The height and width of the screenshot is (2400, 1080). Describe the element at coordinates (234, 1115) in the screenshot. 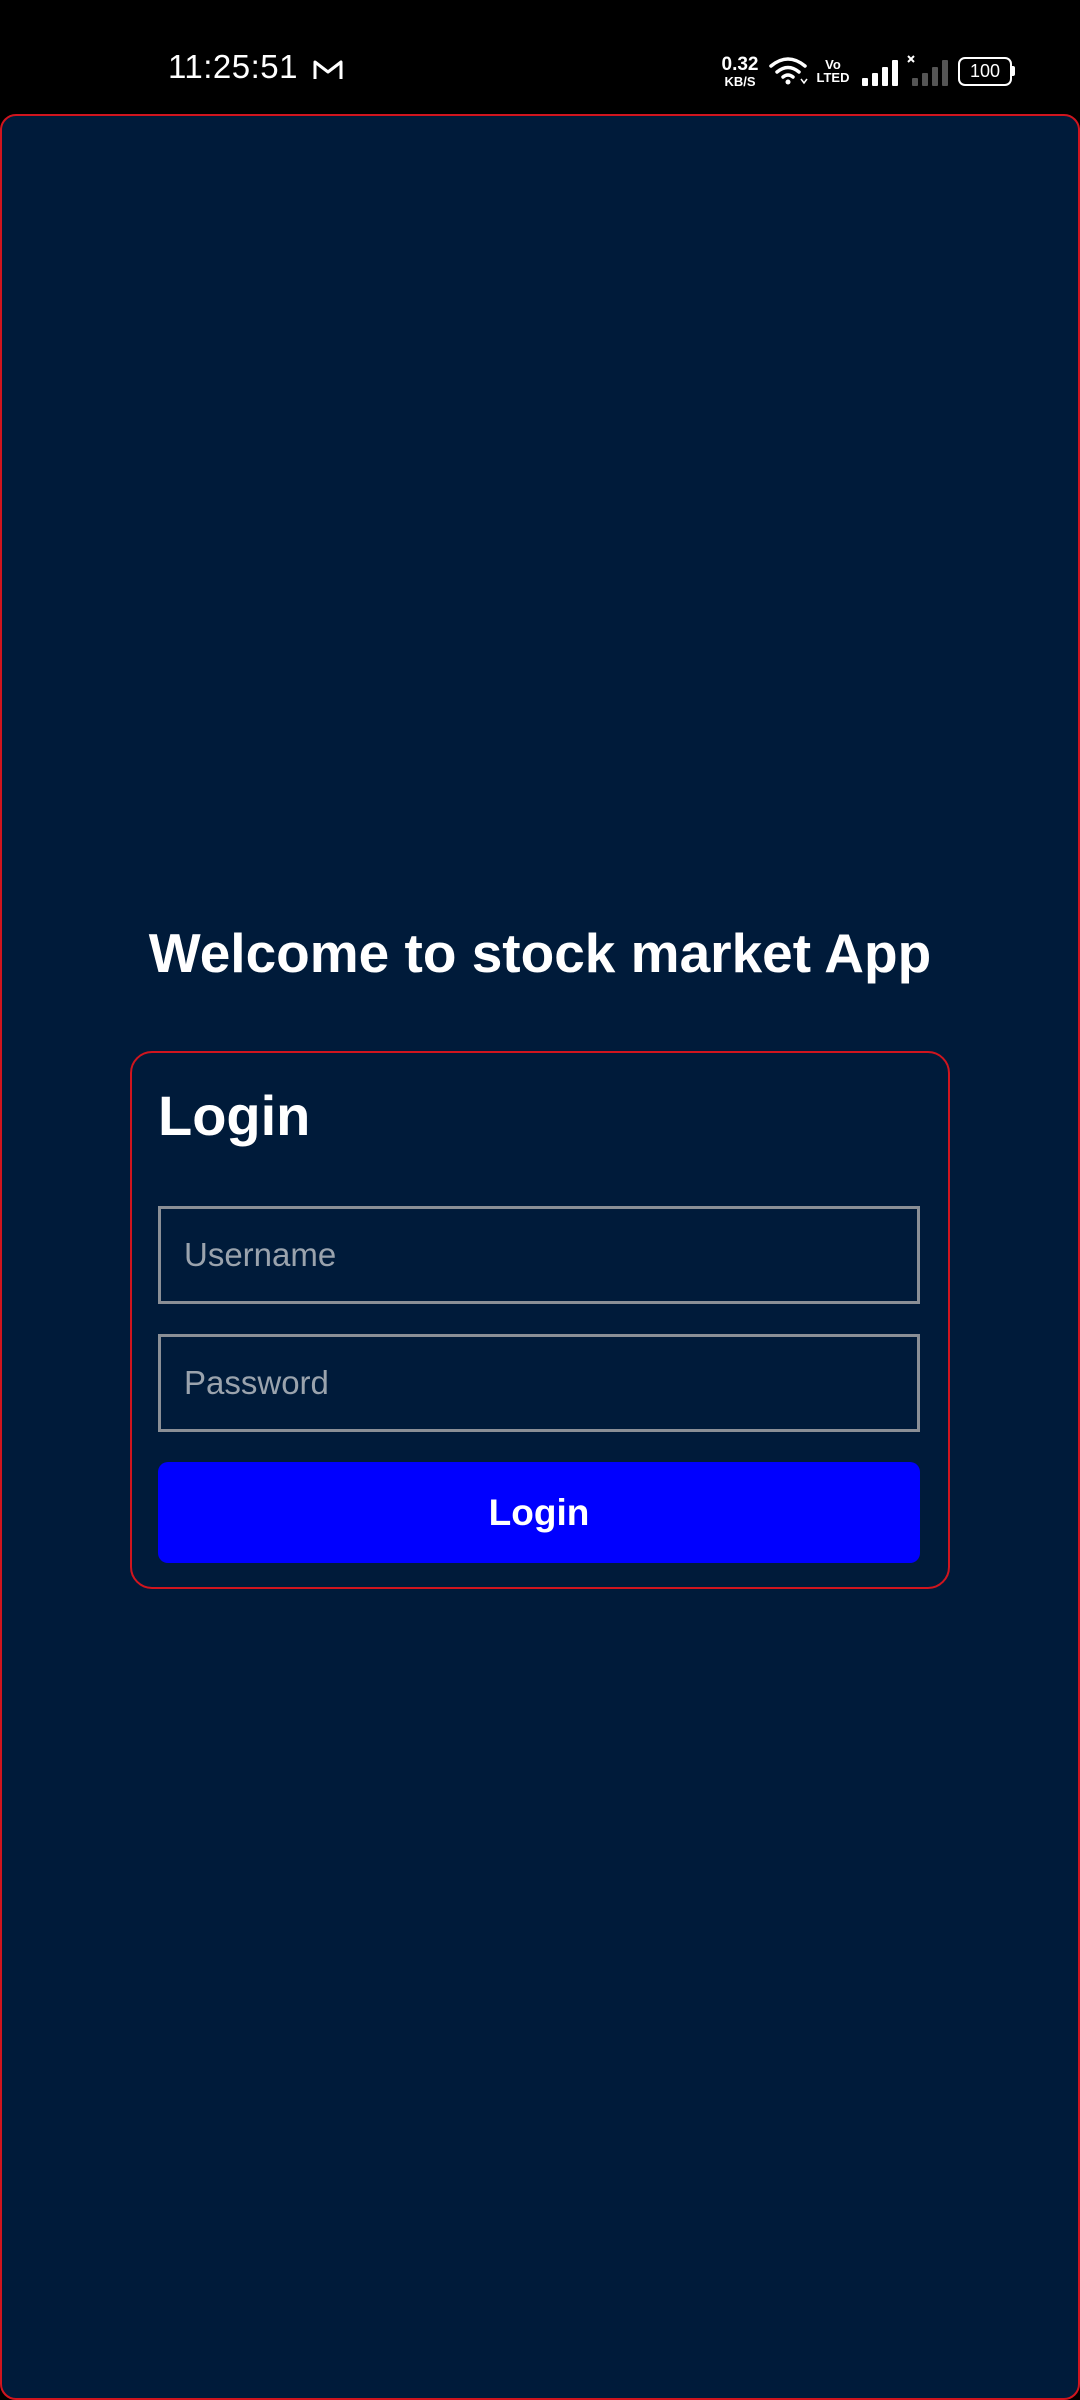

I see `login-heading: Login` at that location.